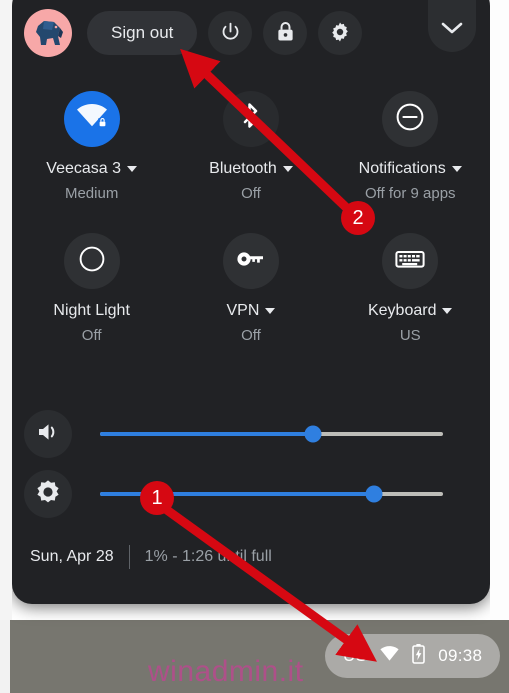  I want to click on vpn-tile-sublabel: Off, so click(251, 335).